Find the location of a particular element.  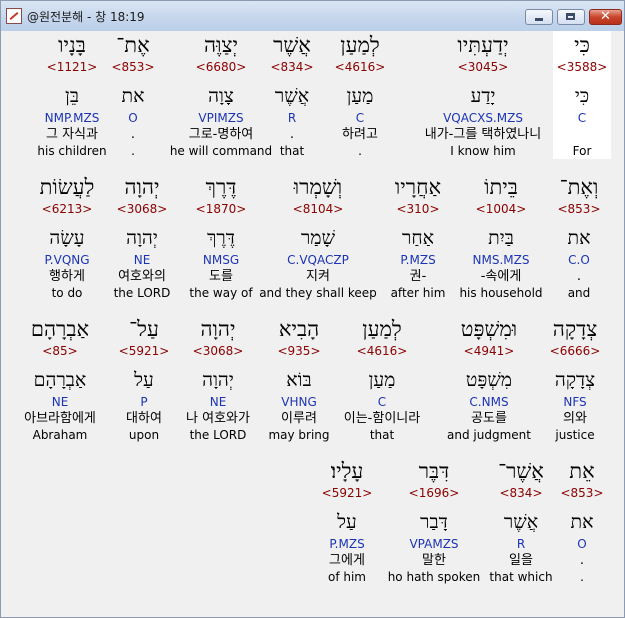

english-gloss: that is located at coordinates (382, 435).